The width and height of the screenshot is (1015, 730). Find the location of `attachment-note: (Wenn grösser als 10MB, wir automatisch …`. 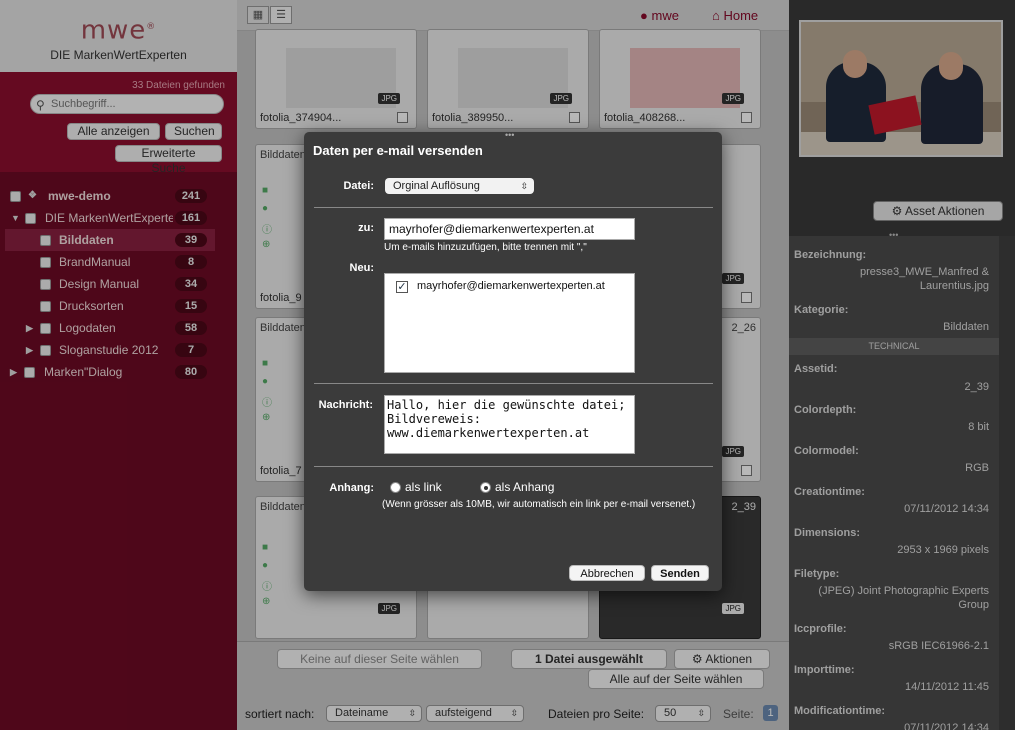

attachment-note: (Wenn grösser als 10MB, wir automatisch … is located at coordinates (539, 504).